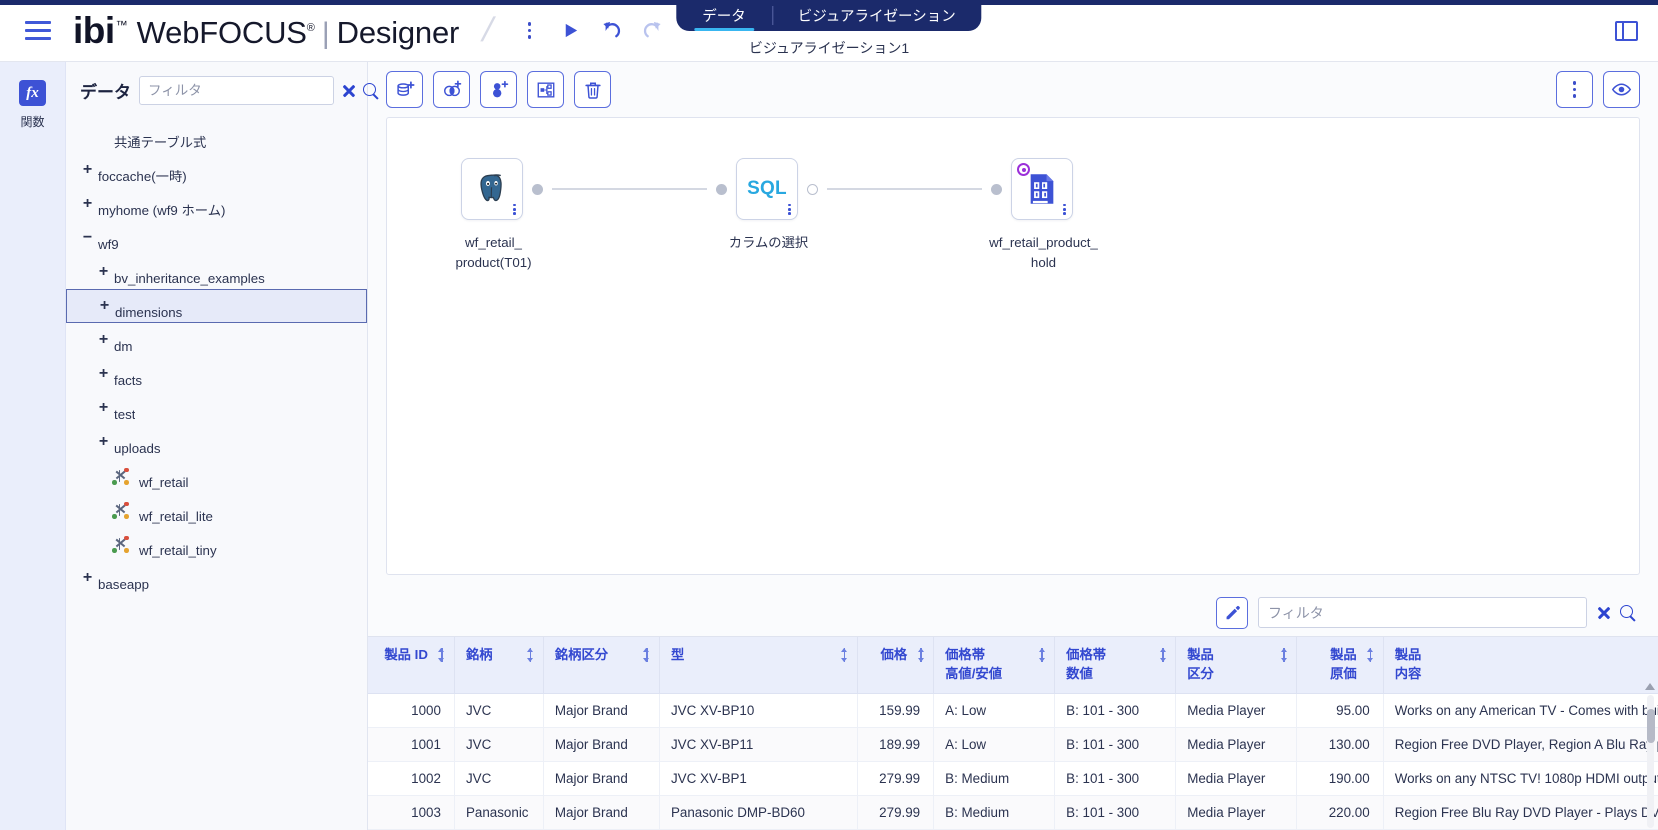 This screenshot has height=830, width=1658. Describe the element at coordinates (1032, 189) in the screenshot. I see `target-node-box` at that location.